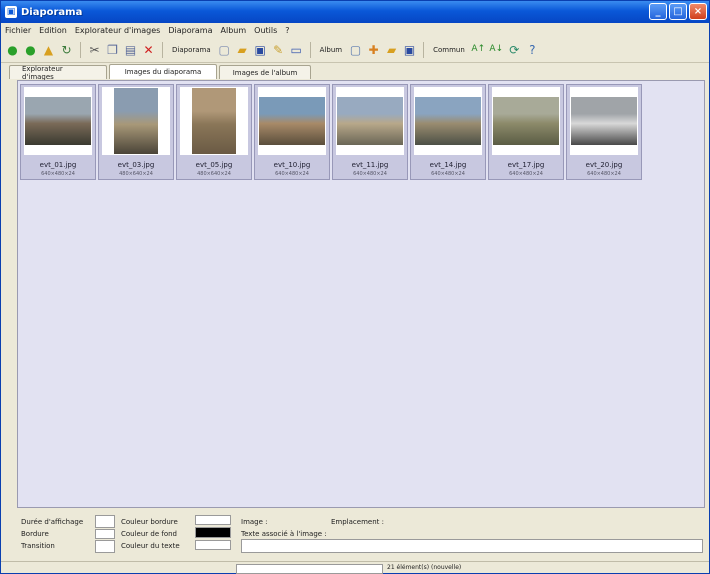 The height and width of the screenshot is (574, 710). I want to click on status-bar: 21 élément(s) (nouvelle), so click(355, 567).